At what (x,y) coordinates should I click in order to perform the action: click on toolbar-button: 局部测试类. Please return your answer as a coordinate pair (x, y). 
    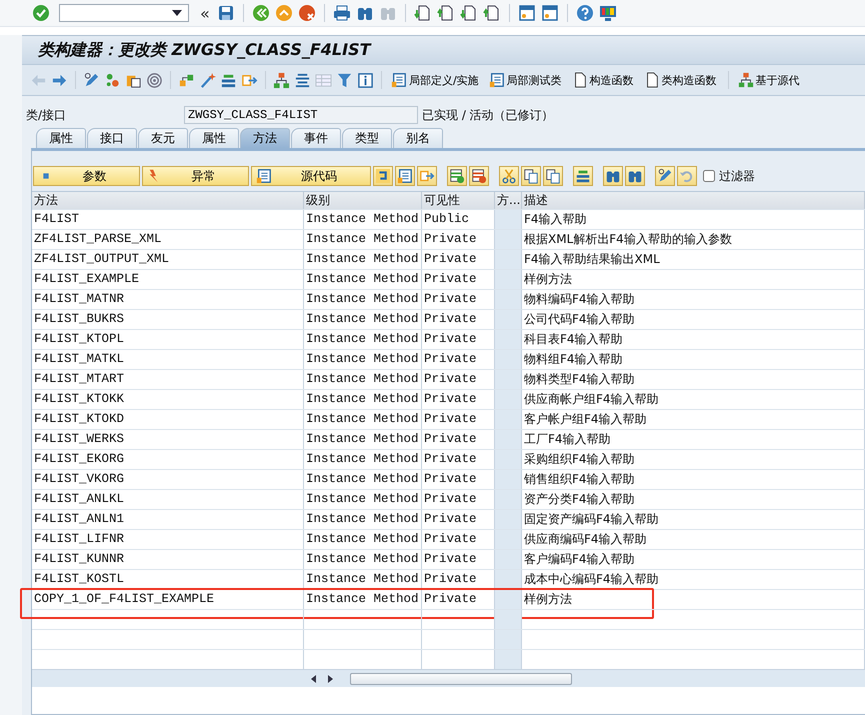
    Looking at the image, I should click on (525, 80).